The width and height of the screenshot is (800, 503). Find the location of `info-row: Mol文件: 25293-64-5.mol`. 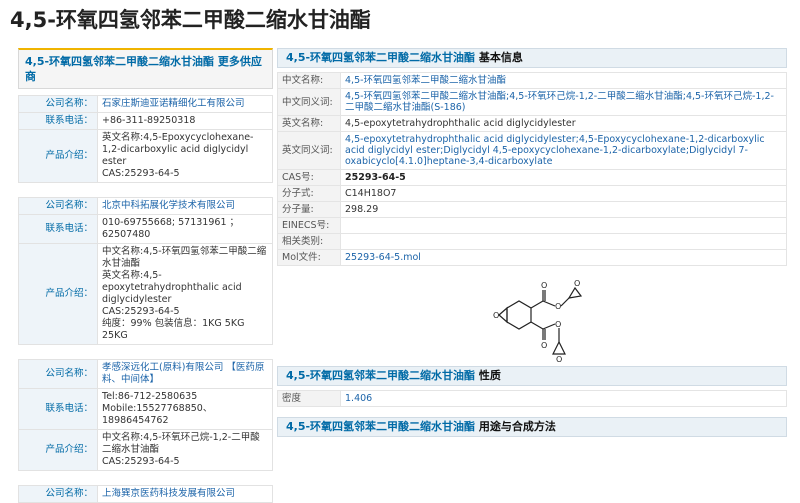

info-row: Mol文件: 25293-64-5.mol is located at coordinates (532, 257).